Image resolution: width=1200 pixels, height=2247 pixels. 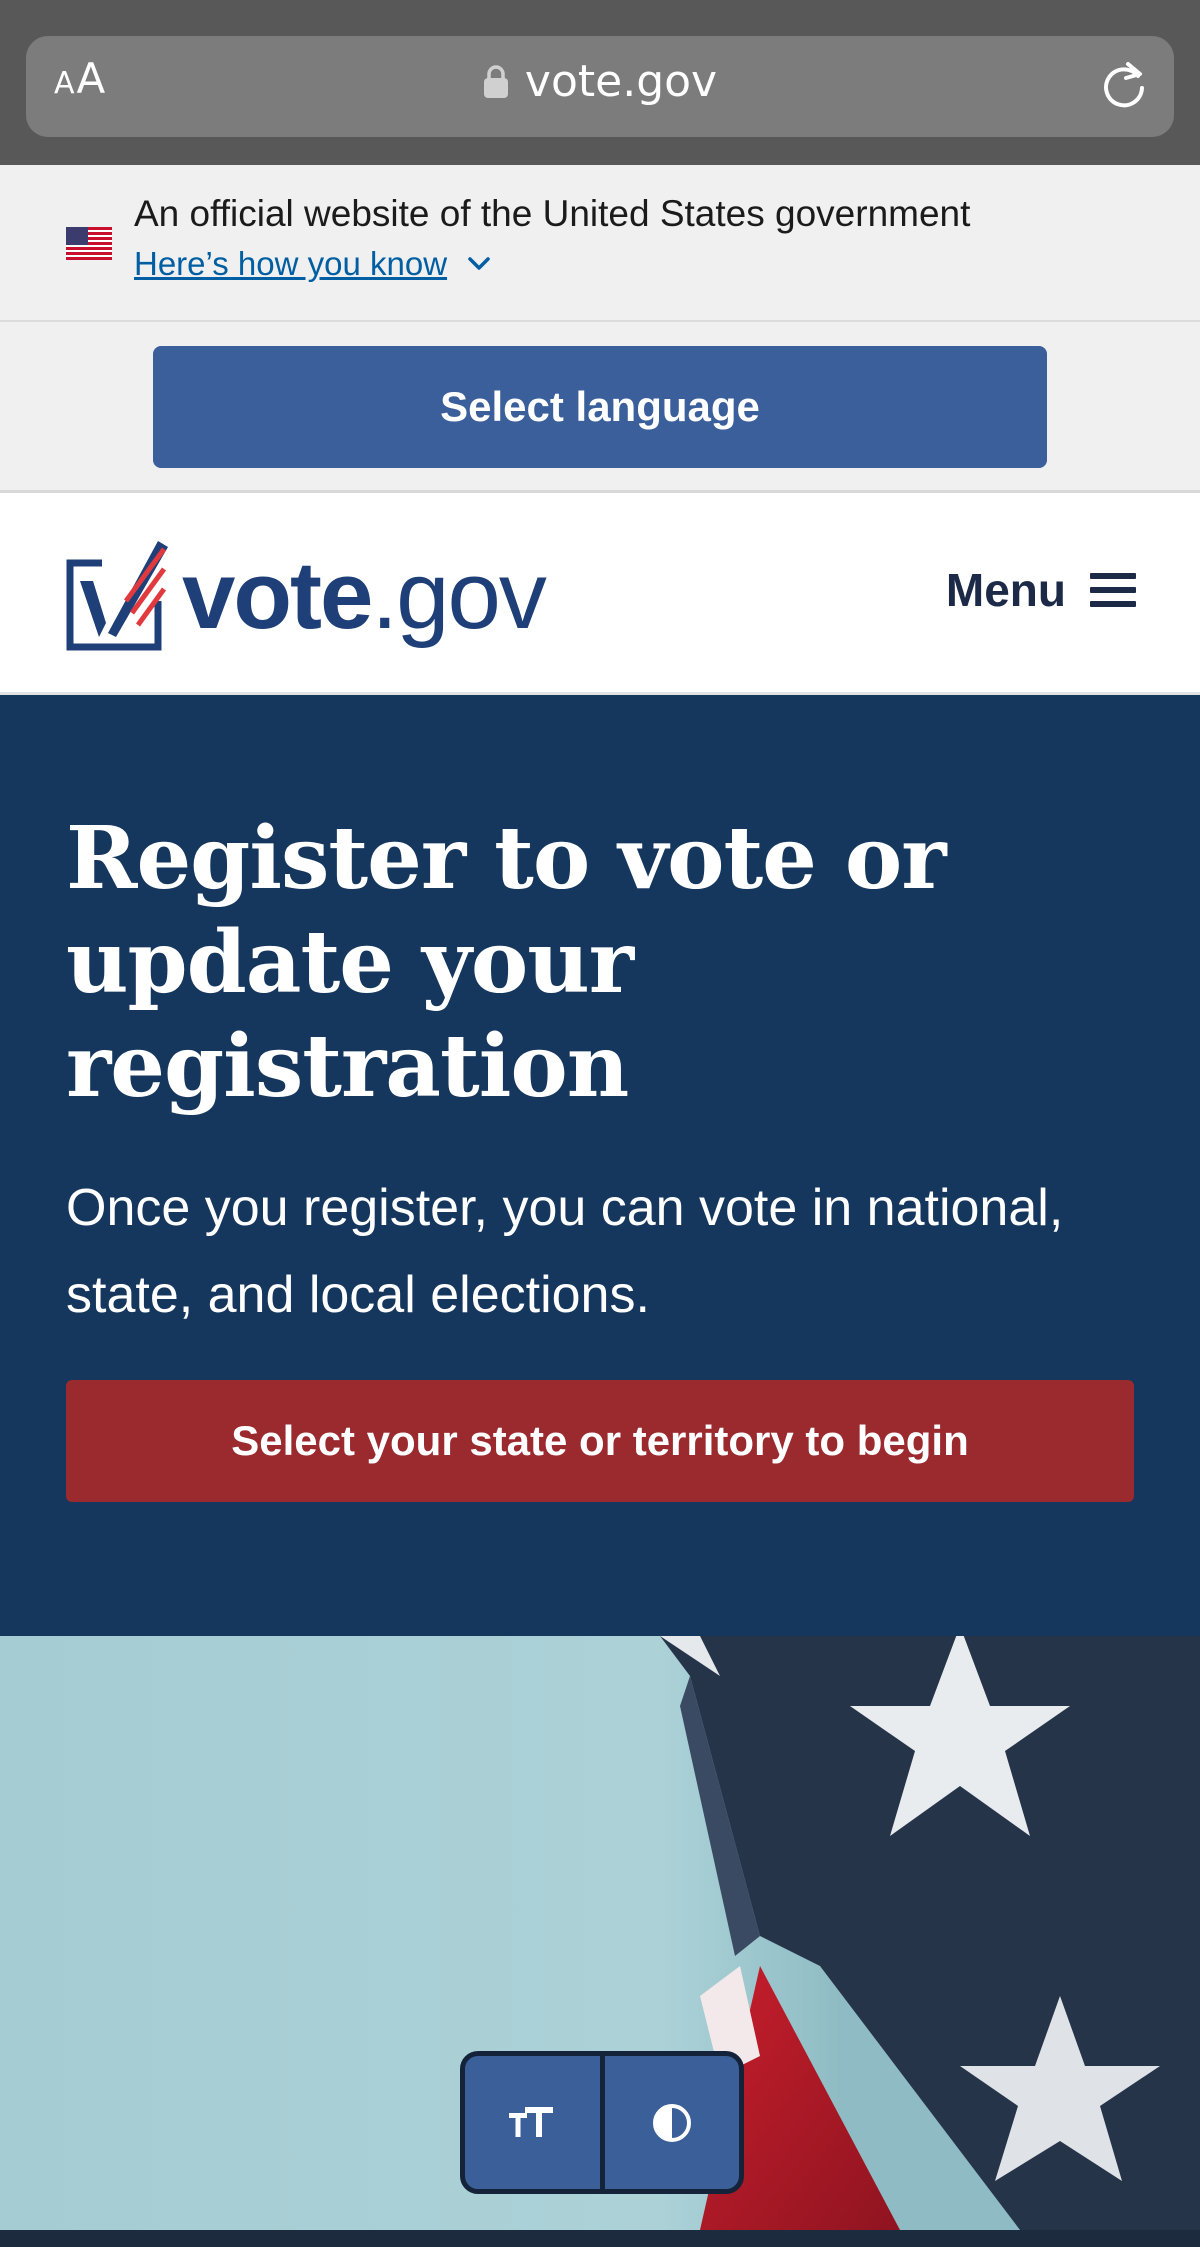 What do you see at coordinates (600, 594) in the screenshot?
I see `site-header: vote.gov Menu` at bounding box center [600, 594].